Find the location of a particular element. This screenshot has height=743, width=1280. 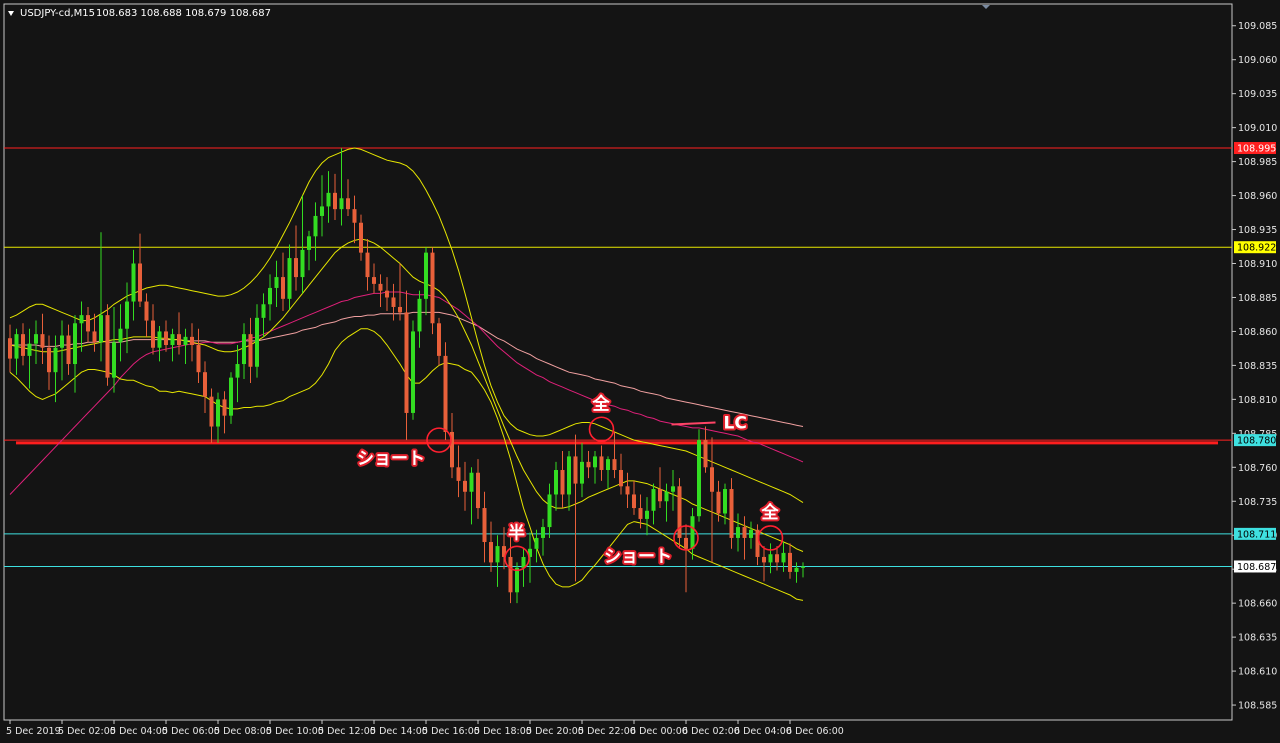

price-label-3: 108.711 is located at coordinates (1255, 533).